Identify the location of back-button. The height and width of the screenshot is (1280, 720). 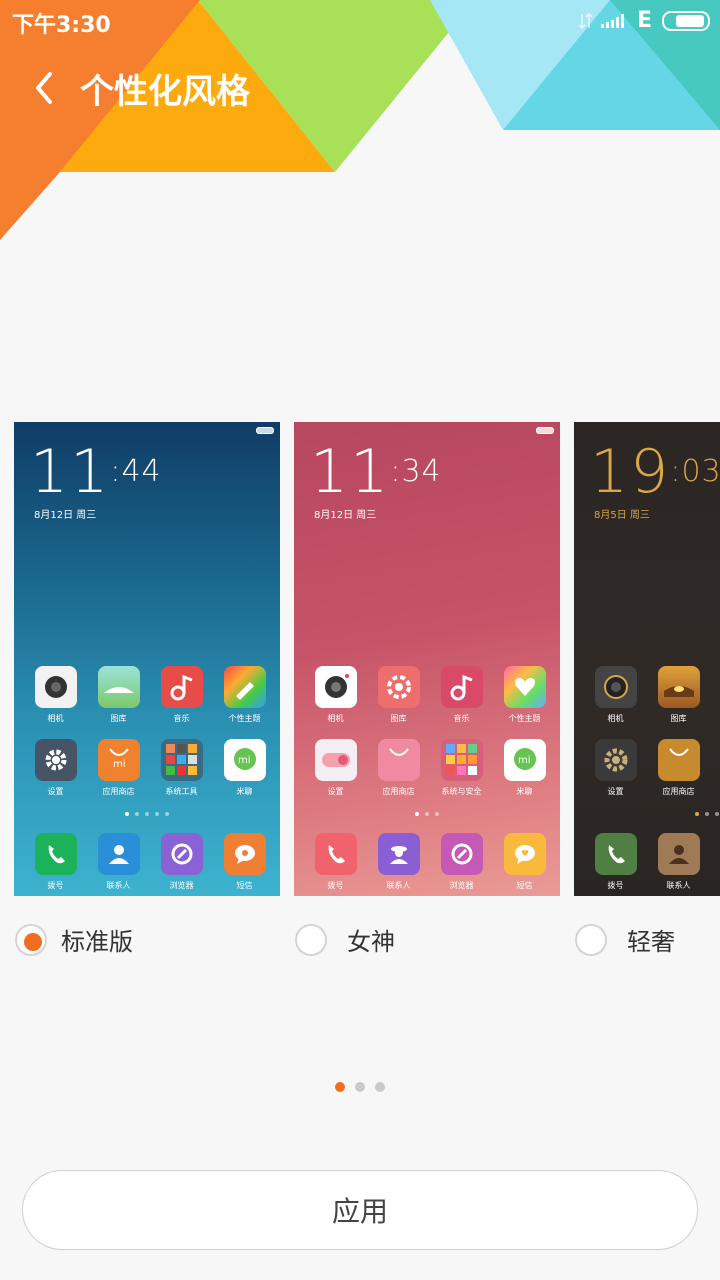
(45, 88).